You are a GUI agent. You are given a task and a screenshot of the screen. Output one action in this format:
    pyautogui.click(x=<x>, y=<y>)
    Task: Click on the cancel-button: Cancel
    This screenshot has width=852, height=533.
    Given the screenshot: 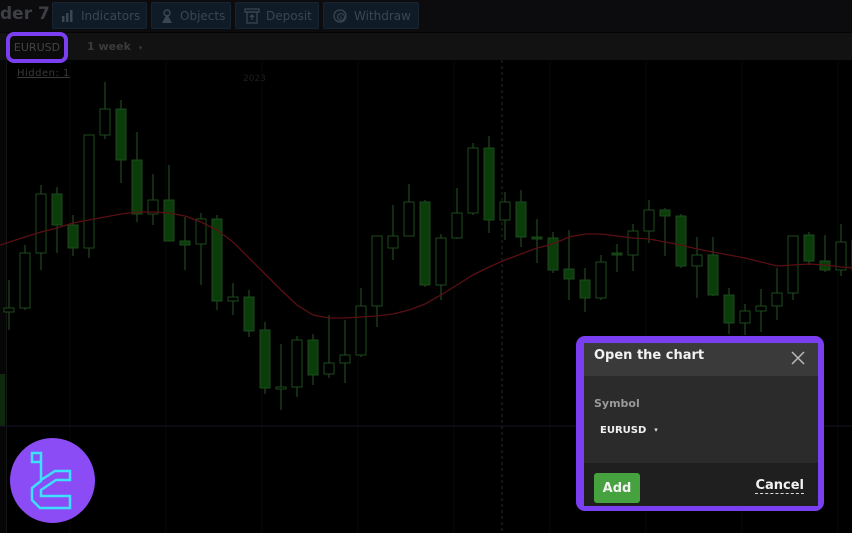 What is the action you would take?
    pyautogui.click(x=779, y=486)
    